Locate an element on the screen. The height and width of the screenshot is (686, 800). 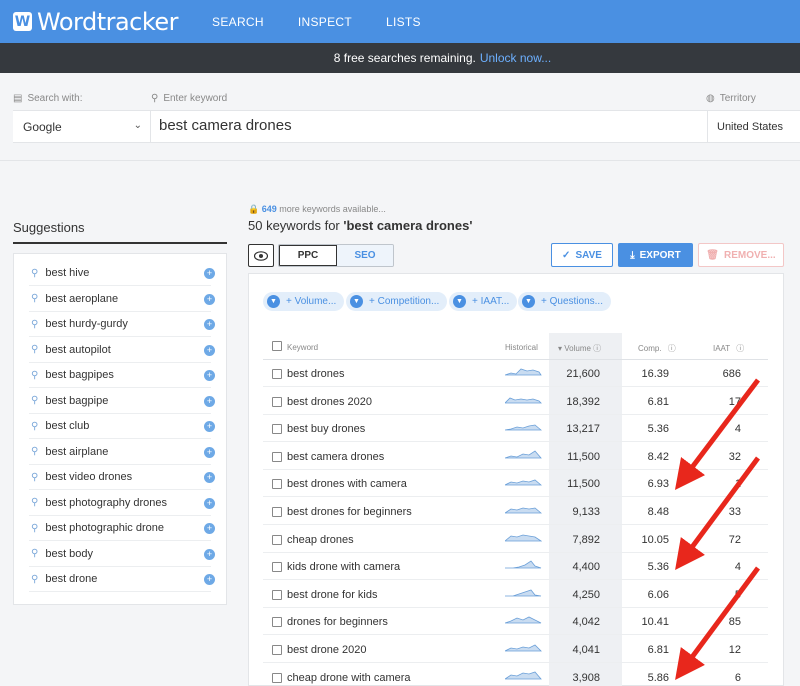
logo-text: Wordtracker is located at coordinates (108, 21).